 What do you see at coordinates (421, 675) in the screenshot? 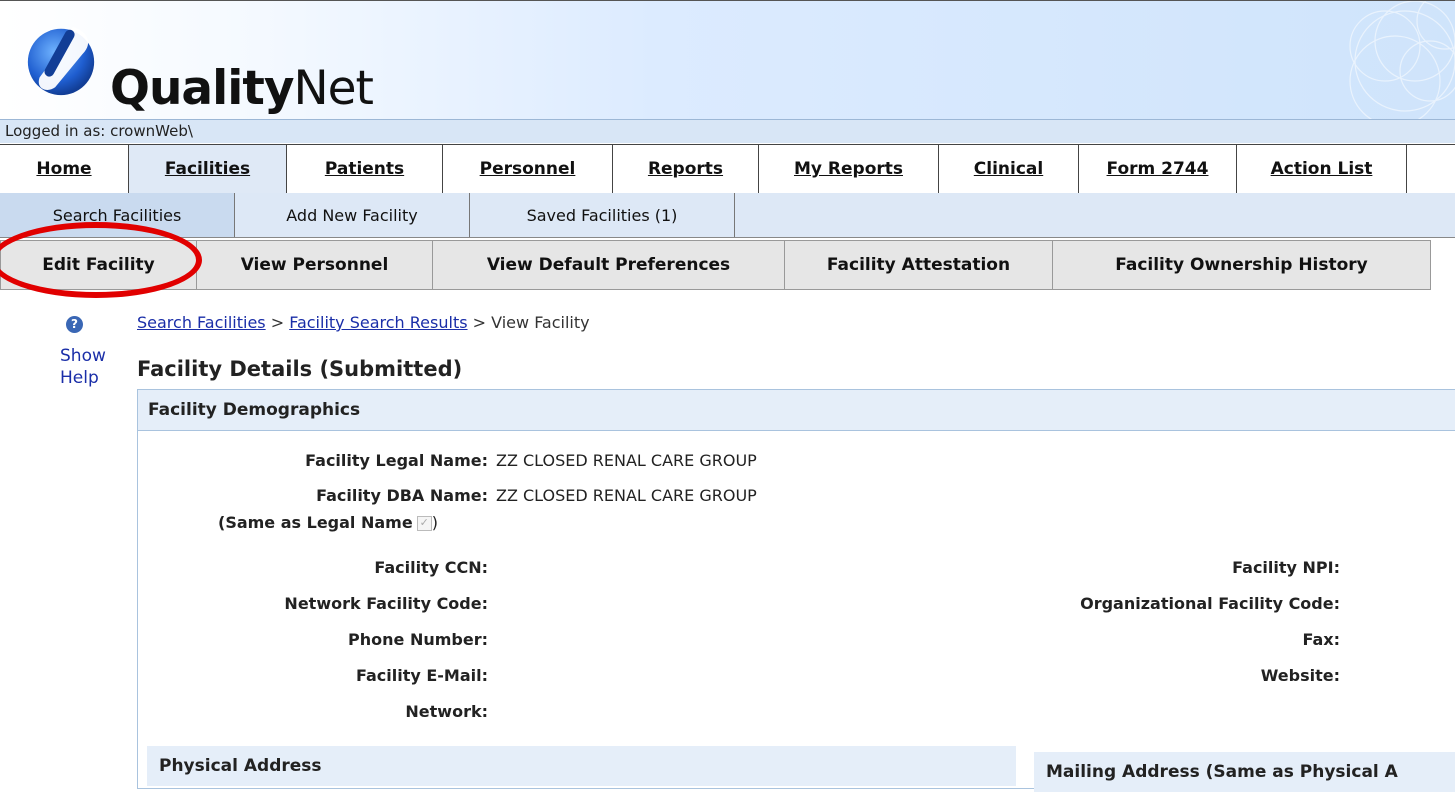
I see `email-label: Facility E-Mail:` at bounding box center [421, 675].